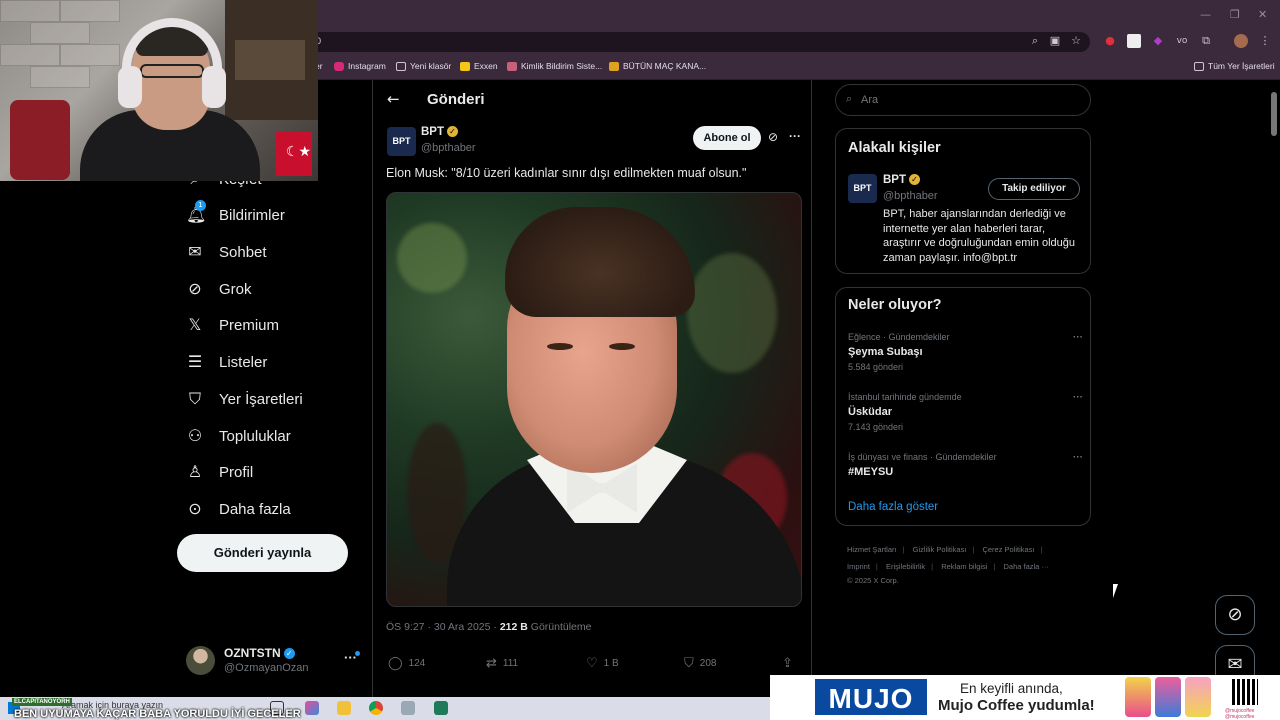 The image size is (1280, 720). What do you see at coordinates (244, 399) in the screenshot?
I see `nav-item-bookmarks: ⛉ Yer İşaretleri` at bounding box center [244, 399].